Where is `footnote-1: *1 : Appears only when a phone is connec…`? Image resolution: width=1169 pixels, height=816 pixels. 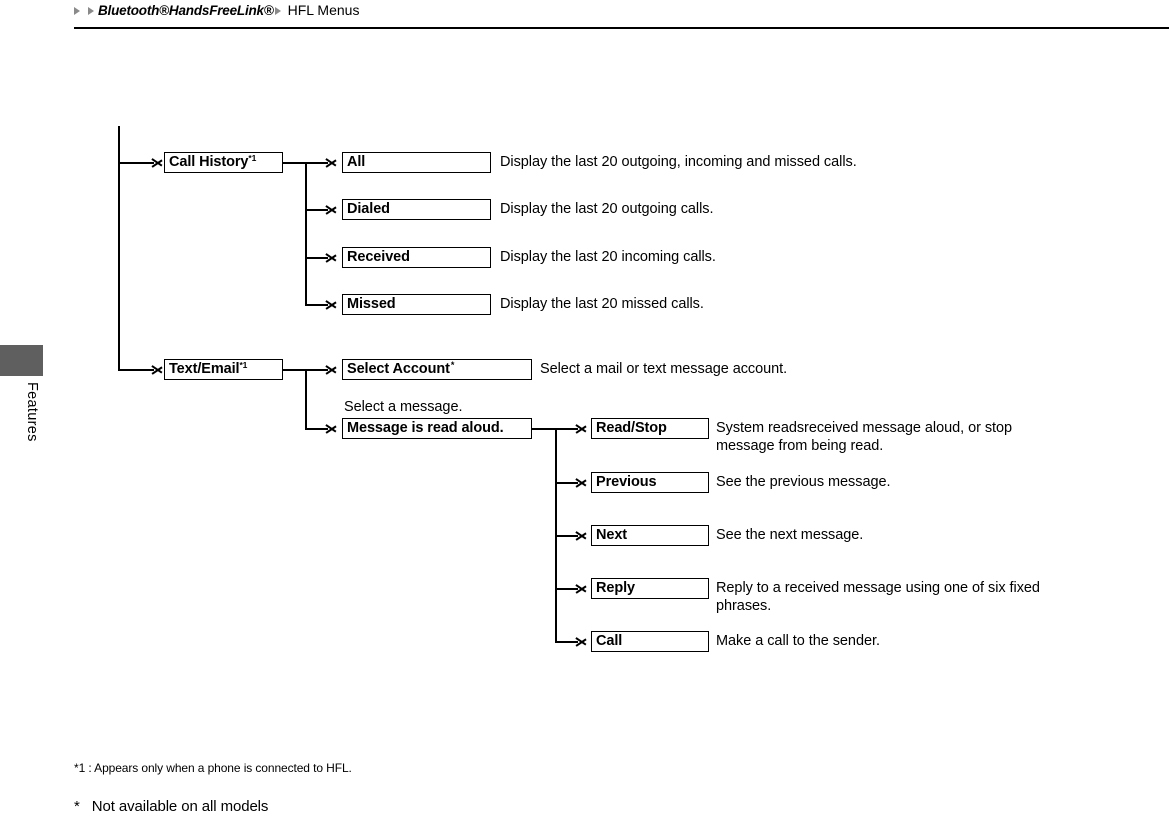 footnote-1: *1 : Appears only when a phone is connec… is located at coordinates (213, 768).